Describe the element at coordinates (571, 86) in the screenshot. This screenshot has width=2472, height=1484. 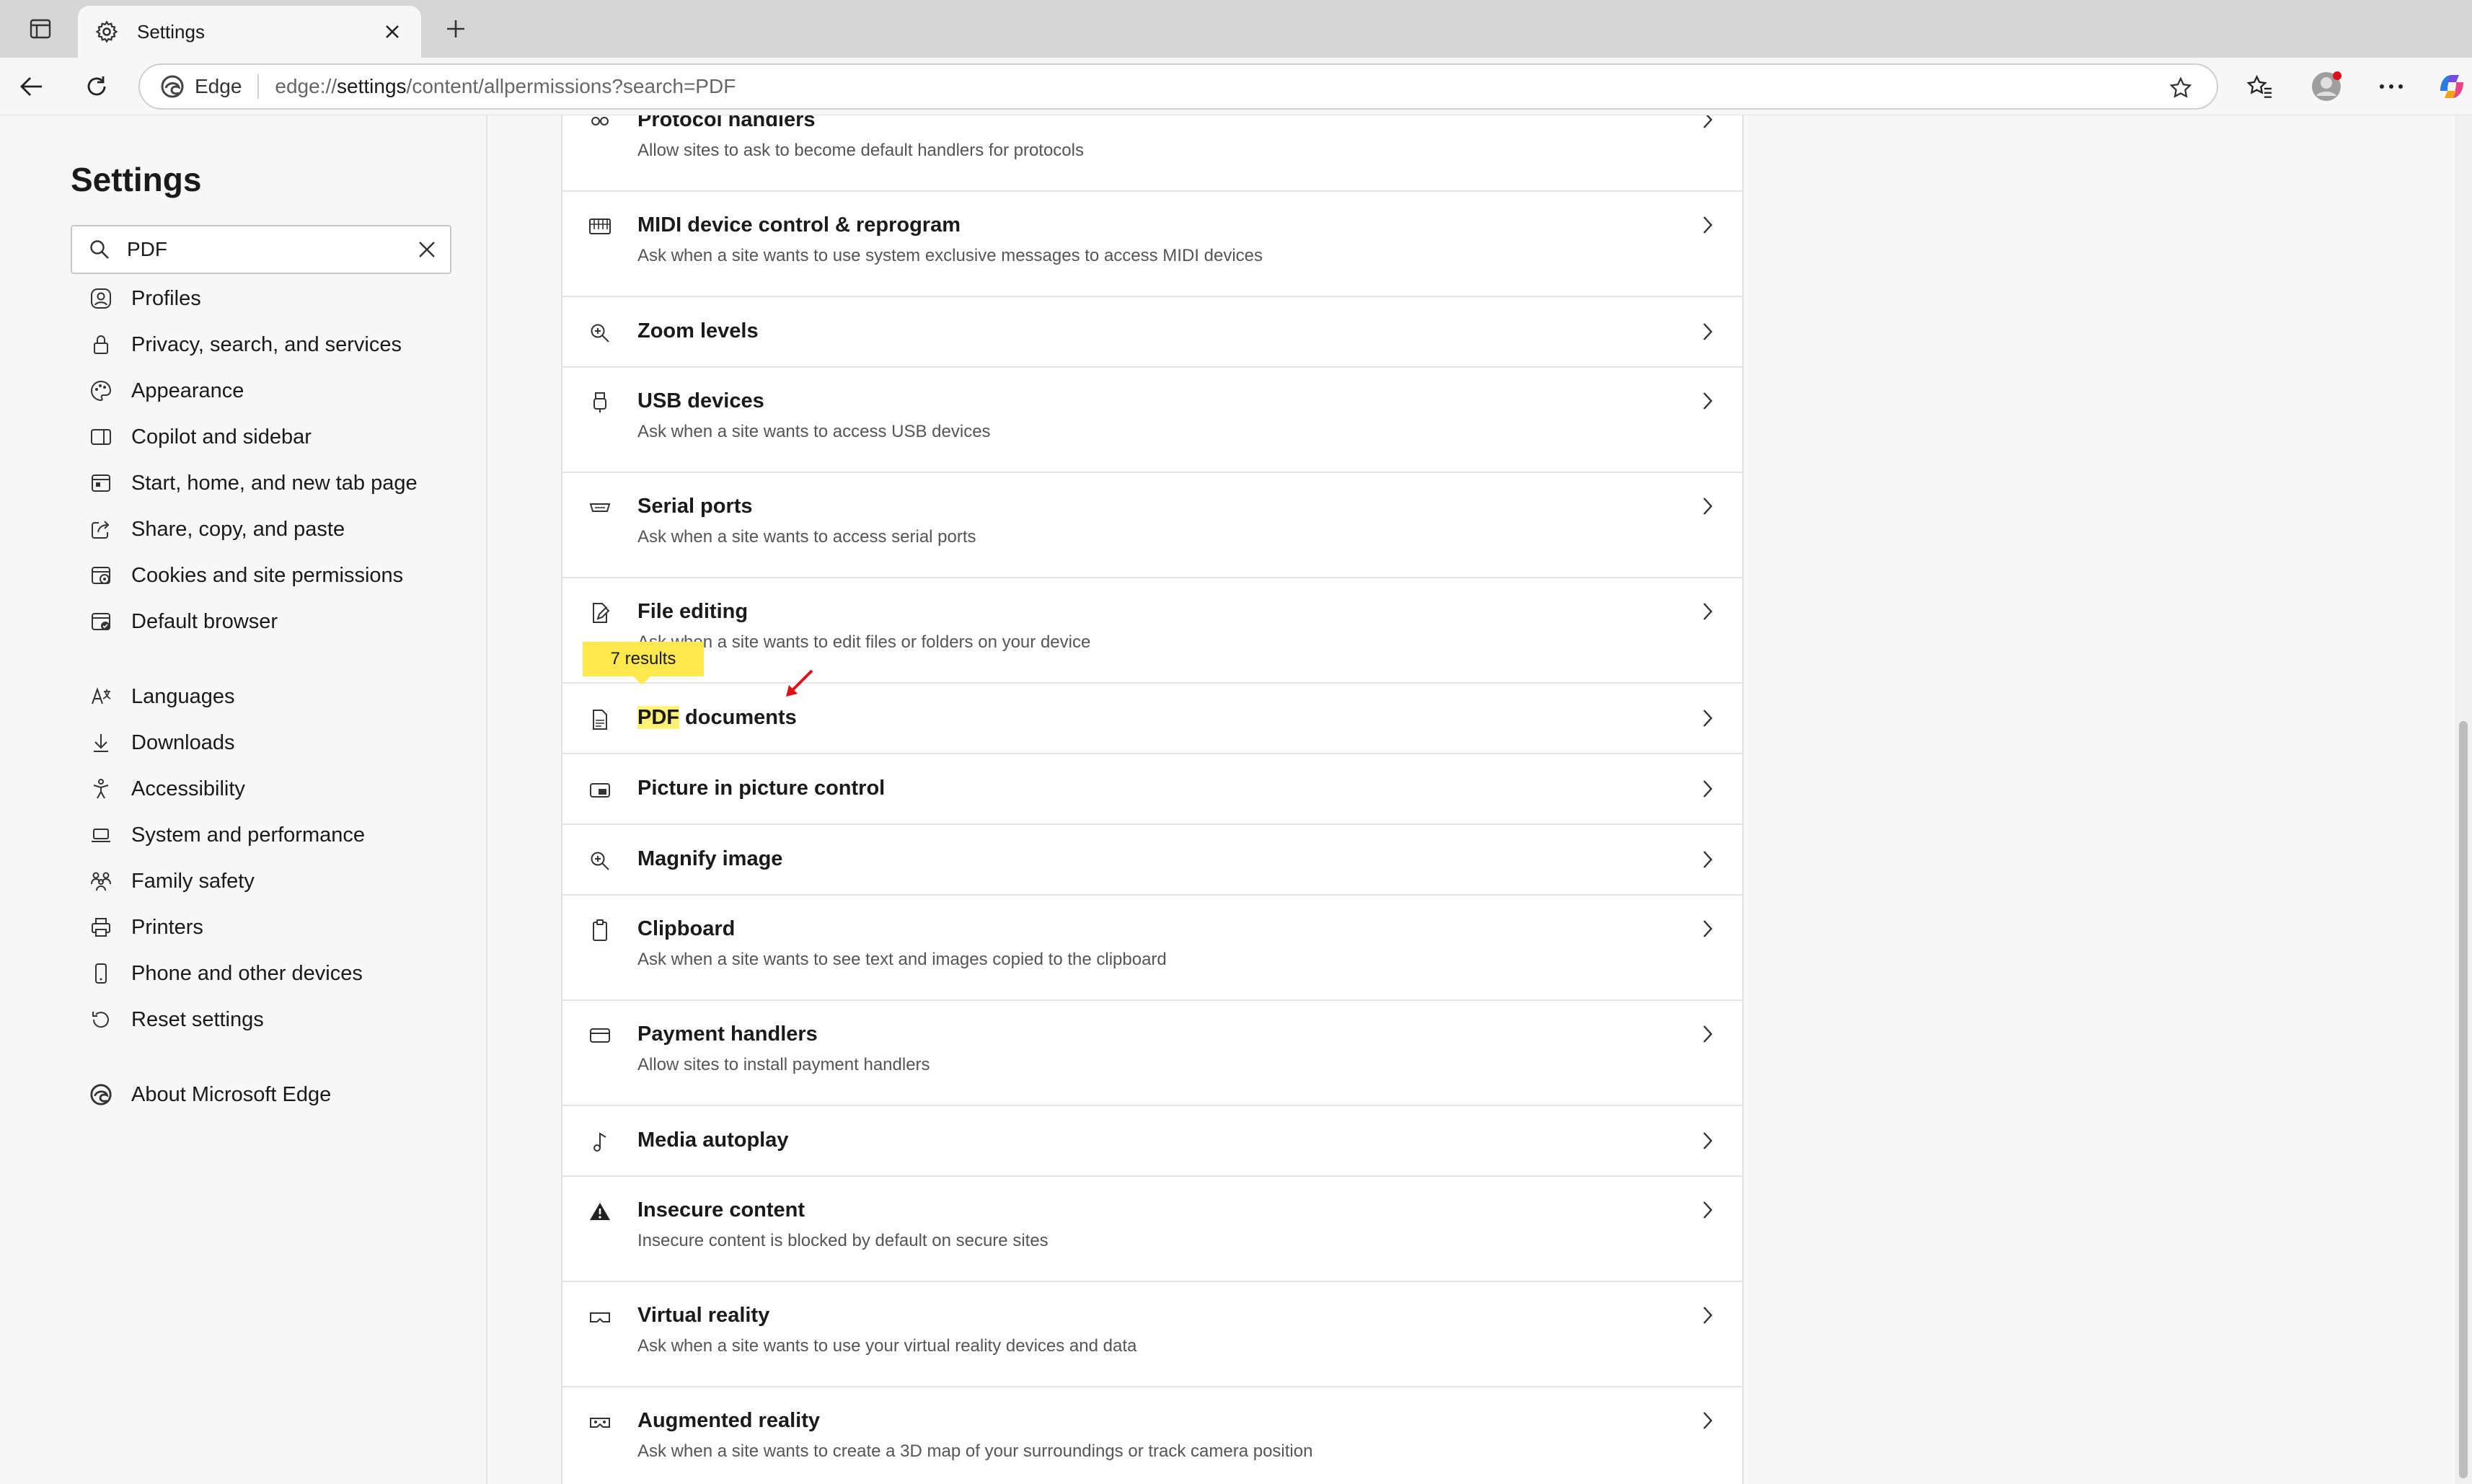
I see `url-path: /content/allpermissions?search=PDF` at that location.